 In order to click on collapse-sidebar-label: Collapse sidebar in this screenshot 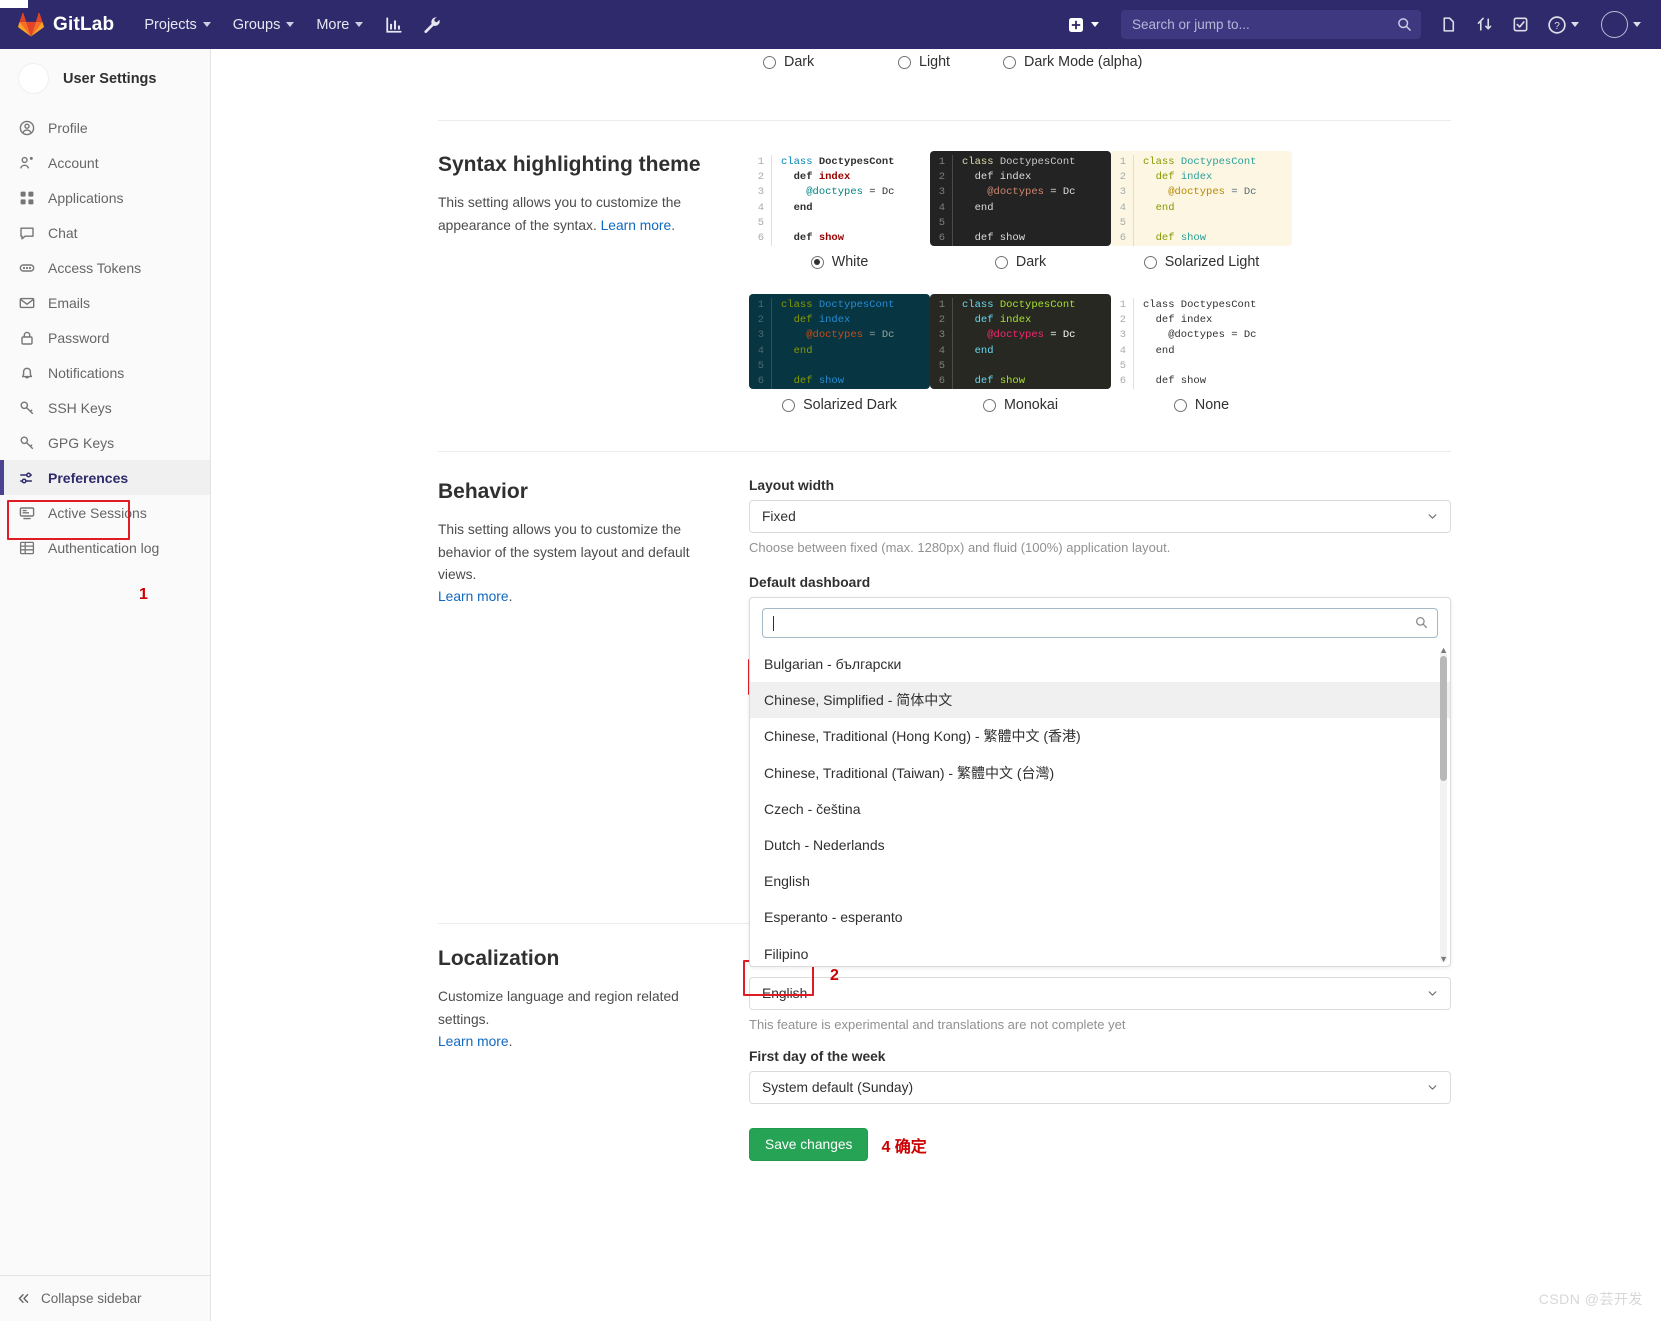, I will do `click(91, 1298)`.